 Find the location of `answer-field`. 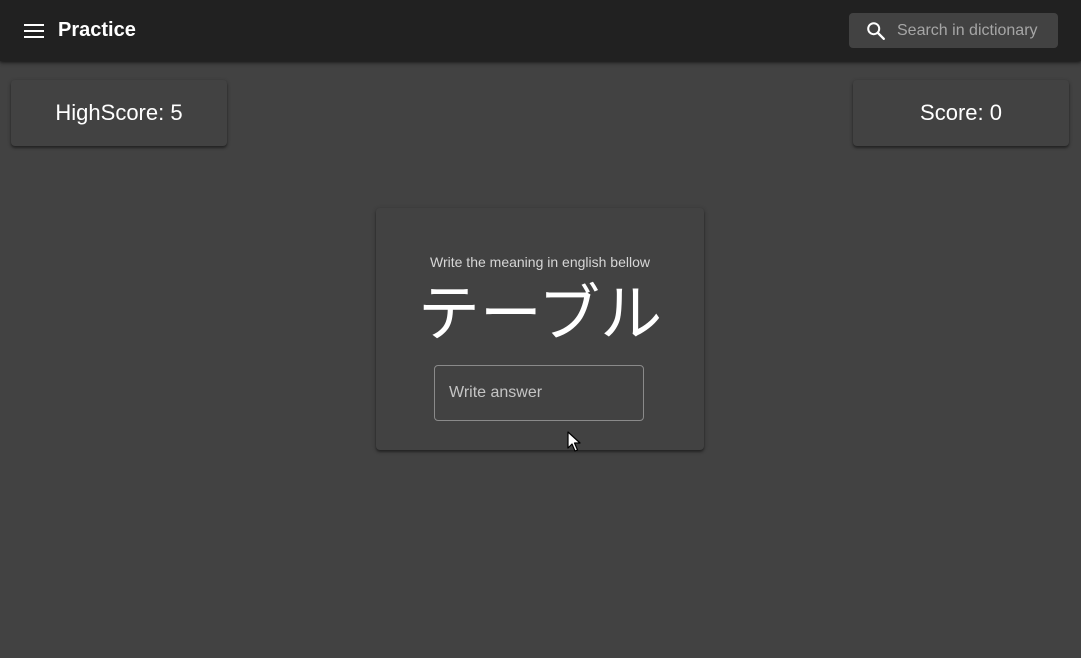

answer-field is located at coordinates (539, 393).